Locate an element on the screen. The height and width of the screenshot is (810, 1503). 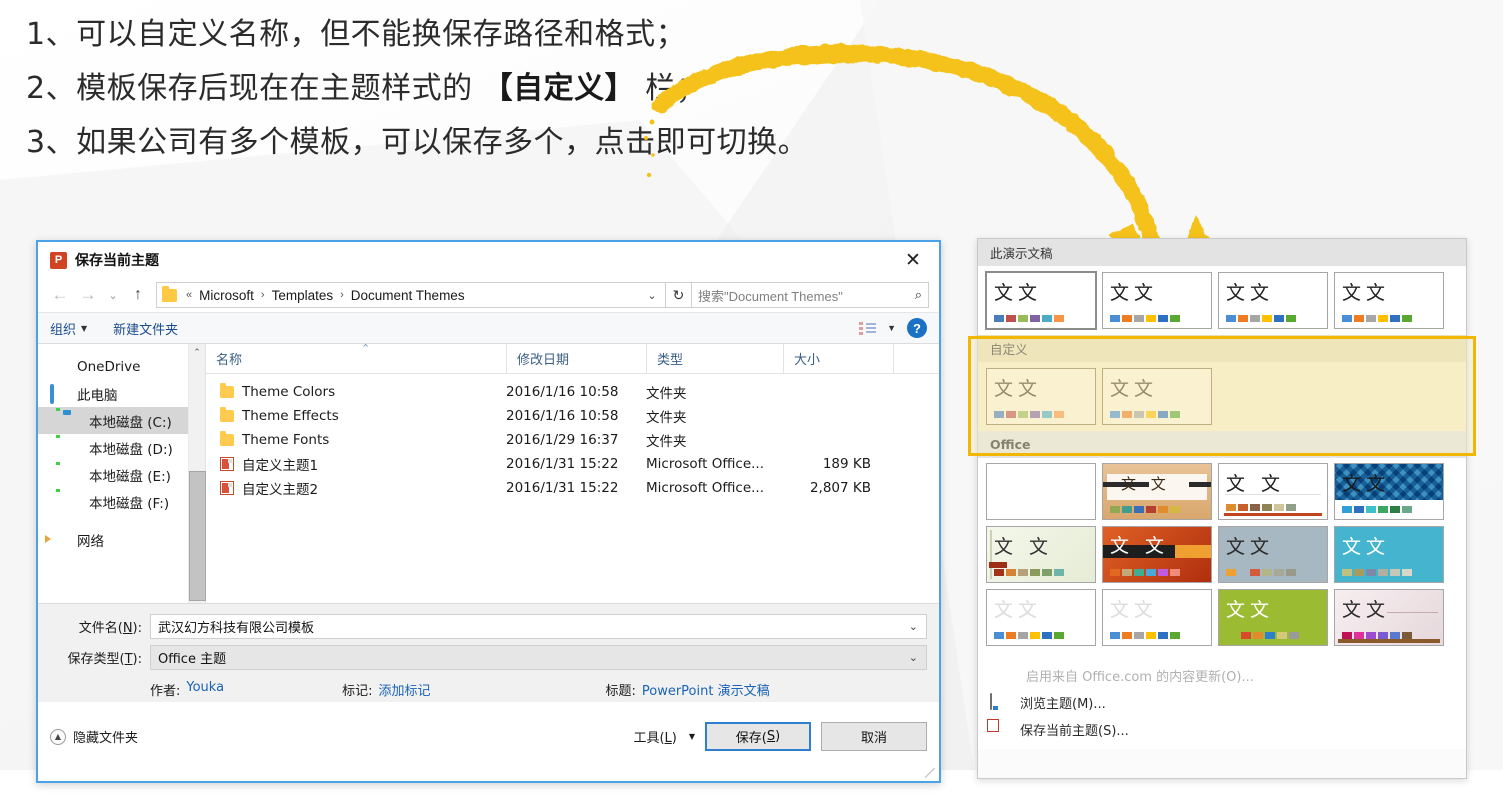
breadcrumb-item-microsoft: Microsoft is located at coordinates (226, 295).